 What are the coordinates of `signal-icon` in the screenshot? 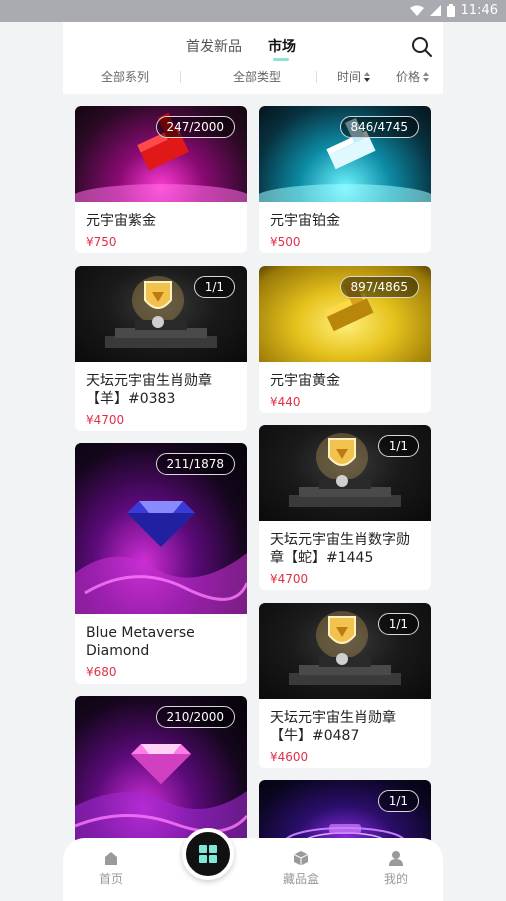 It's located at (435, 10).